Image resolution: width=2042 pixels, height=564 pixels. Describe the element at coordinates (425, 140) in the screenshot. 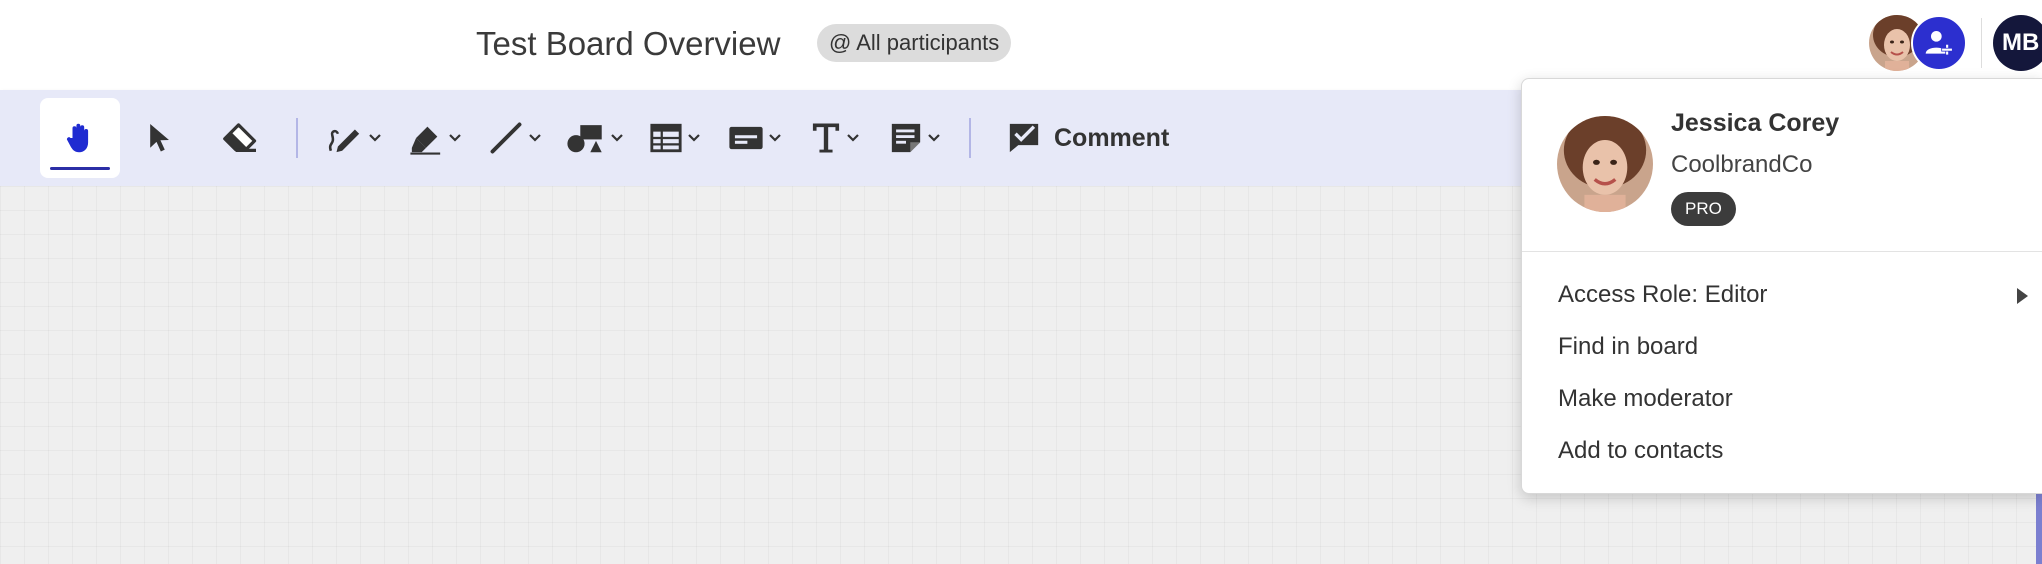

I see `highlighter-icon` at that location.